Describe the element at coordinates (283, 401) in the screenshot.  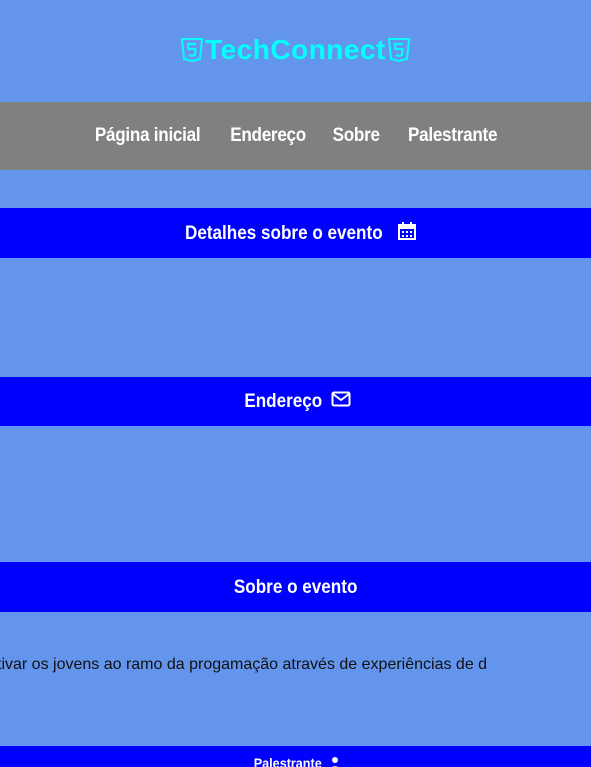
I see `section-title-endereco: Endereço` at that location.